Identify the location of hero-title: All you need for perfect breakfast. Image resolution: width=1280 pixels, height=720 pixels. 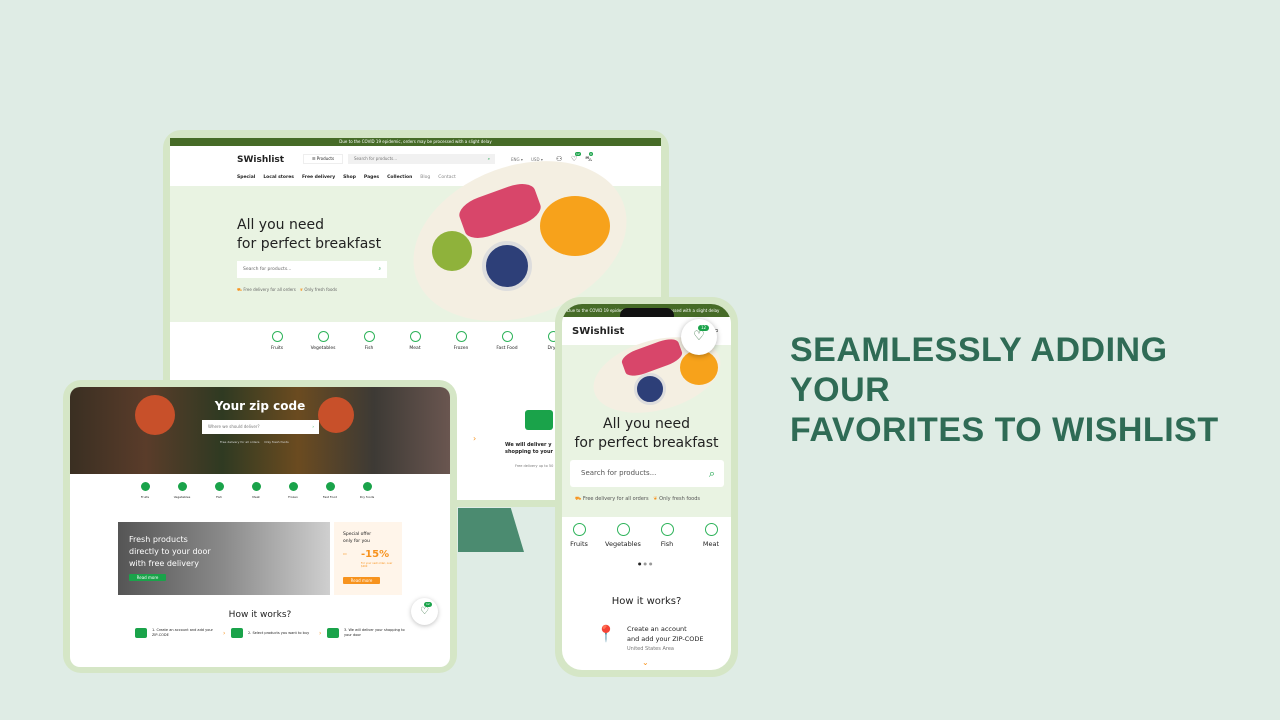
(646, 434).